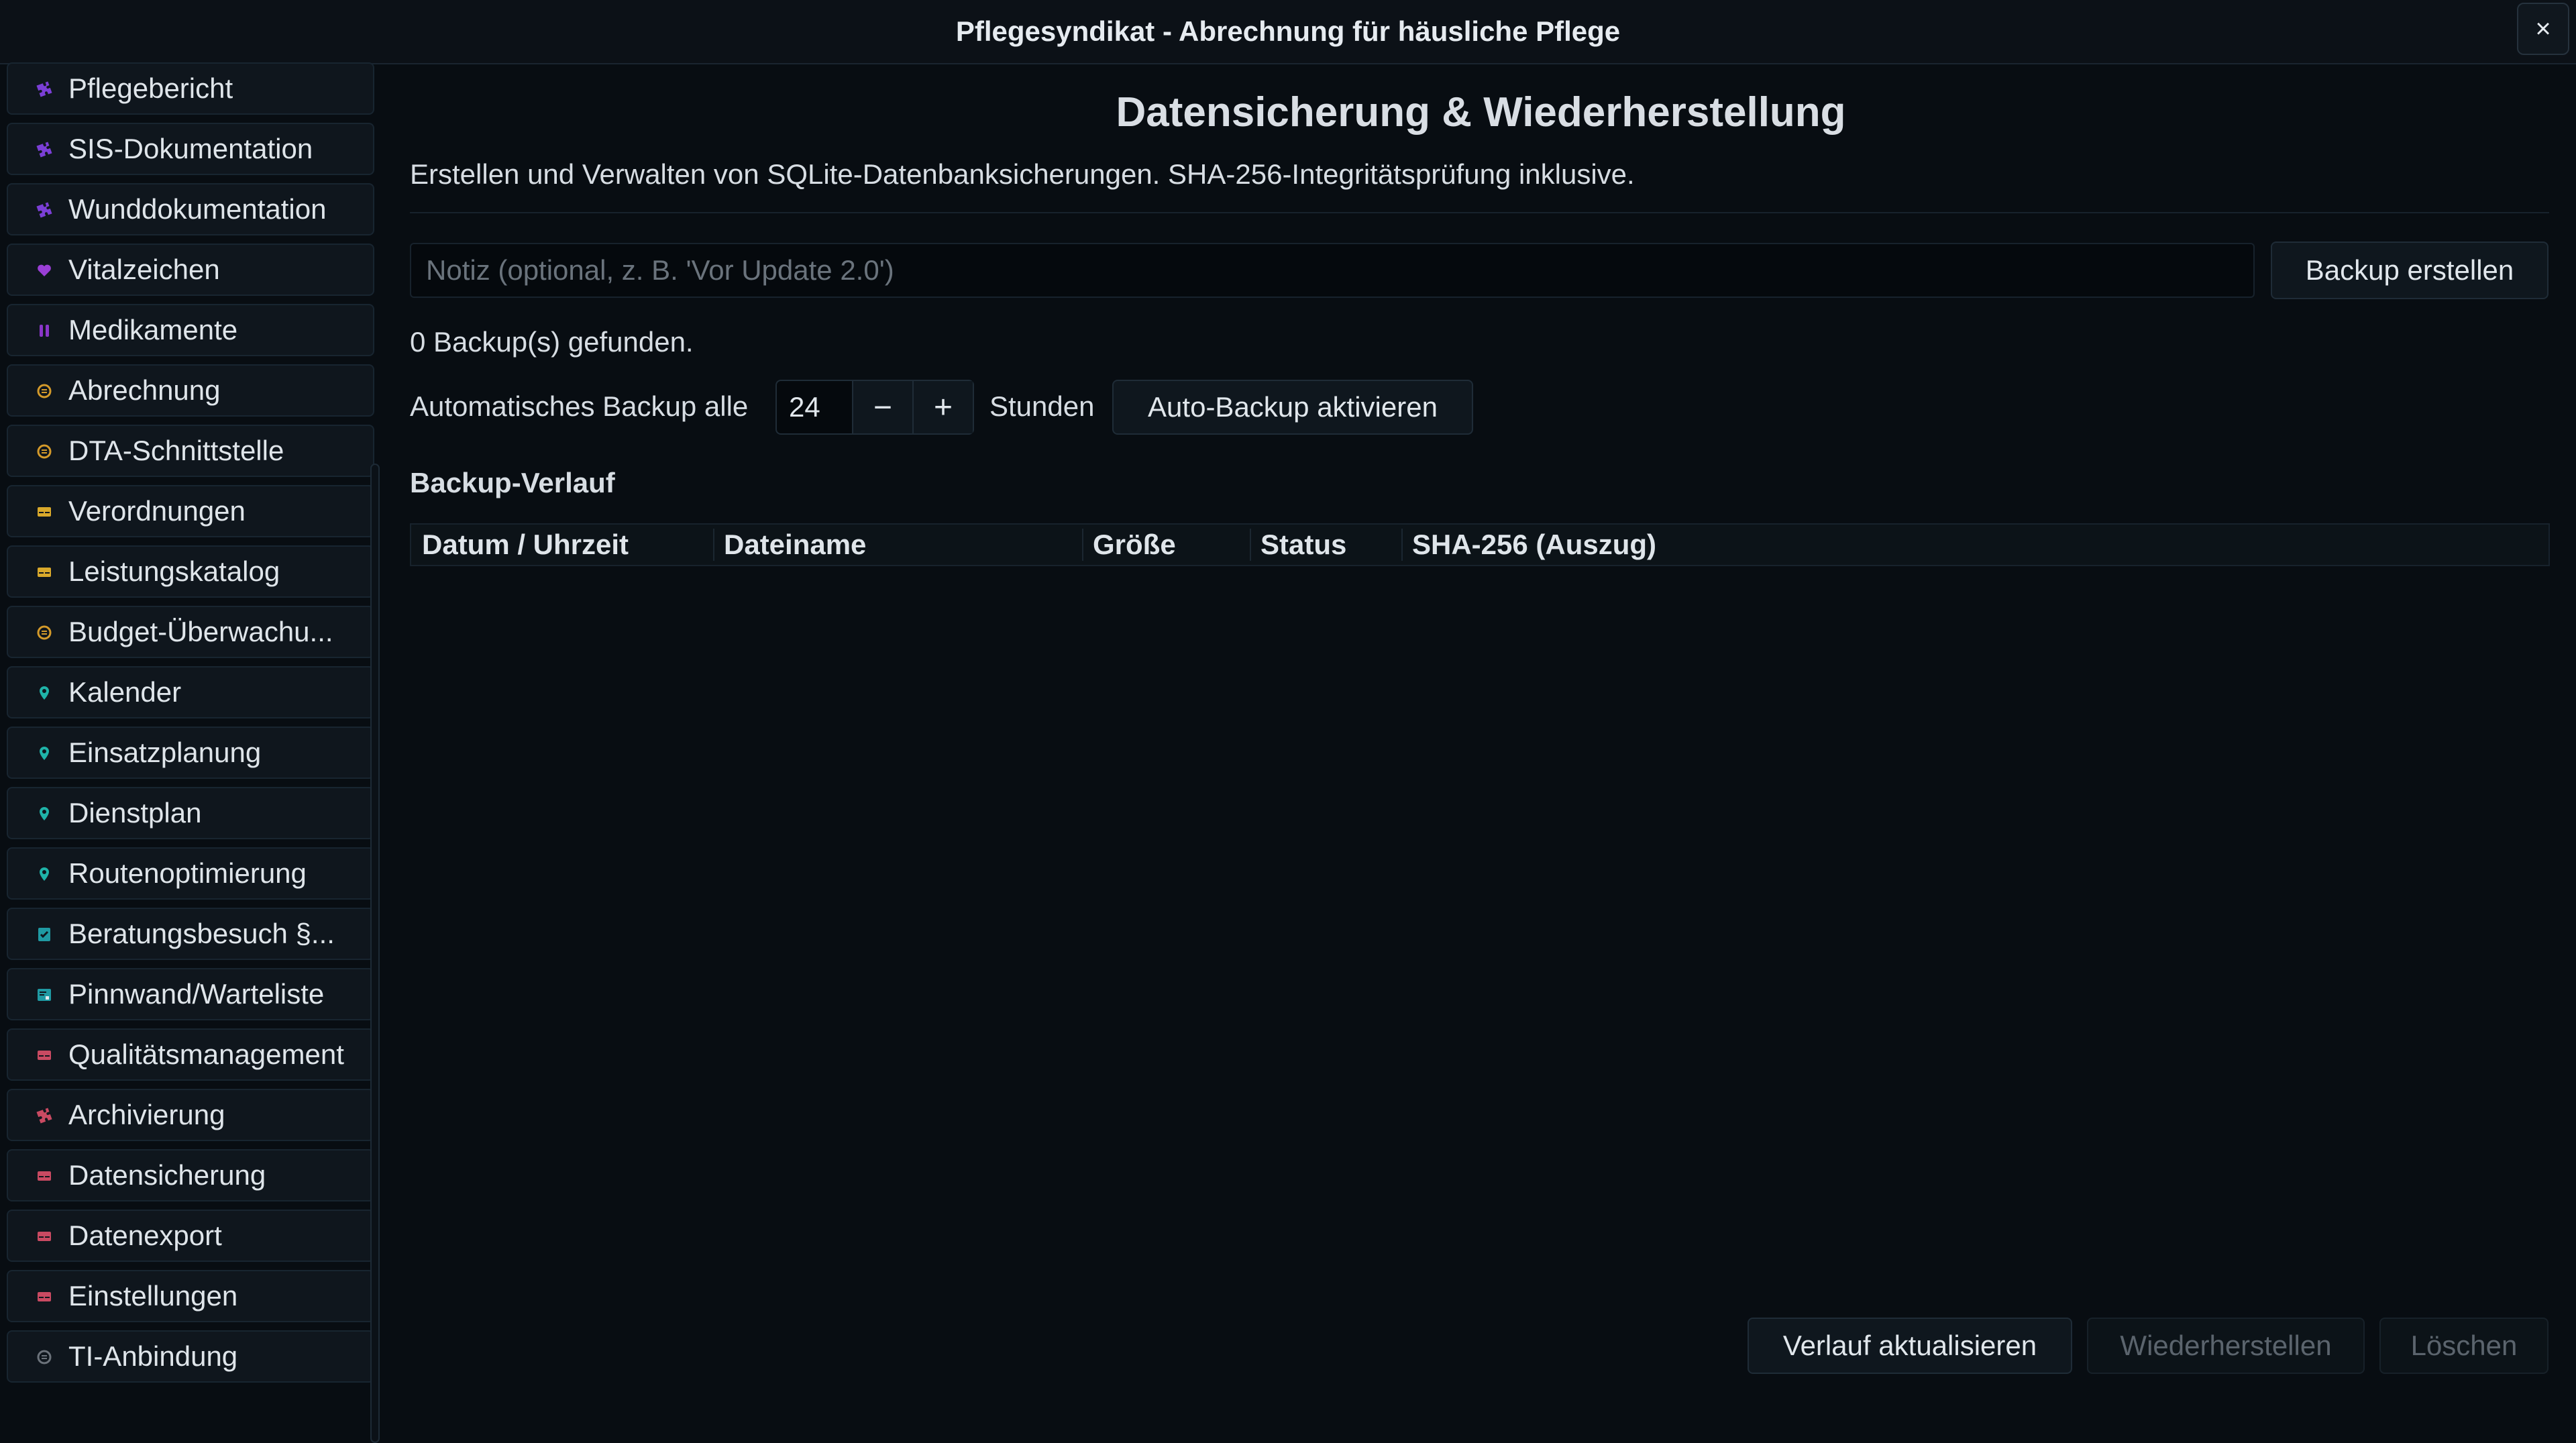 The width and height of the screenshot is (2576, 1443). I want to click on sidebar-item-label: Archivierung, so click(146, 1114).